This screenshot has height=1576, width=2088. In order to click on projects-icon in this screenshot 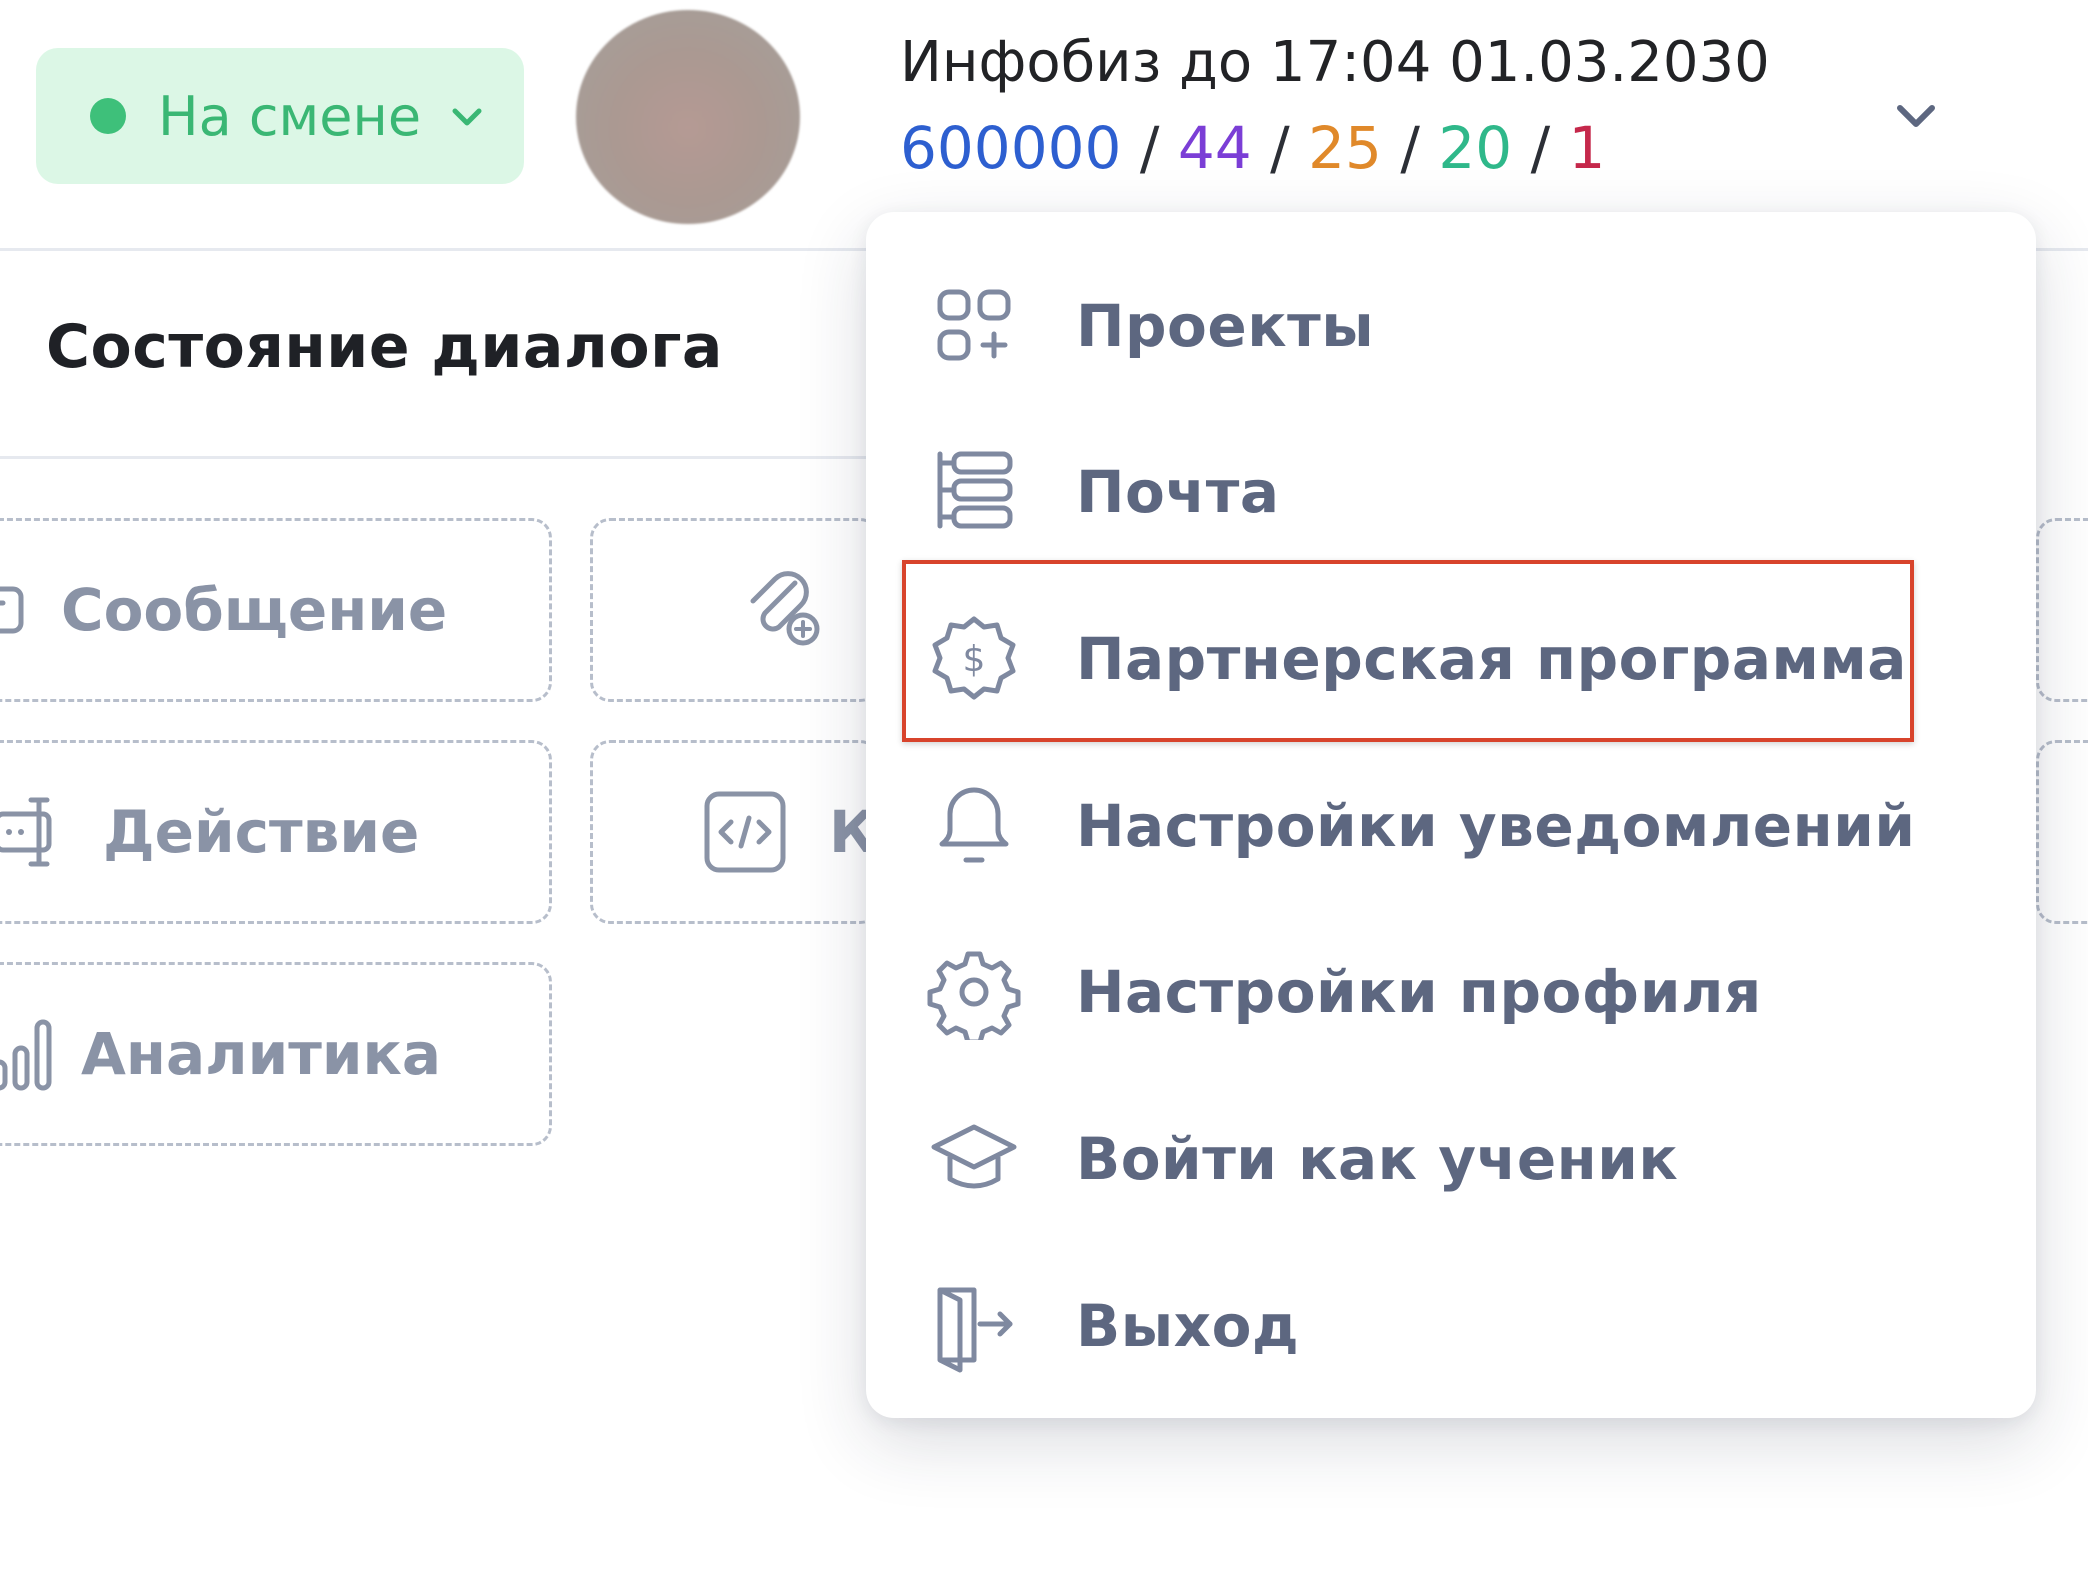, I will do `click(974, 325)`.